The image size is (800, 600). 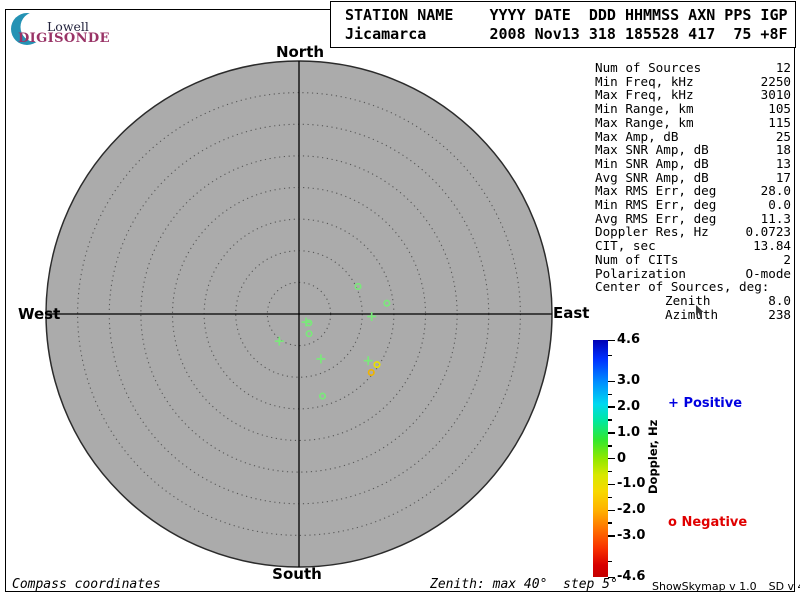 I want to click on stat-value: 8.0, so click(x=779, y=300).